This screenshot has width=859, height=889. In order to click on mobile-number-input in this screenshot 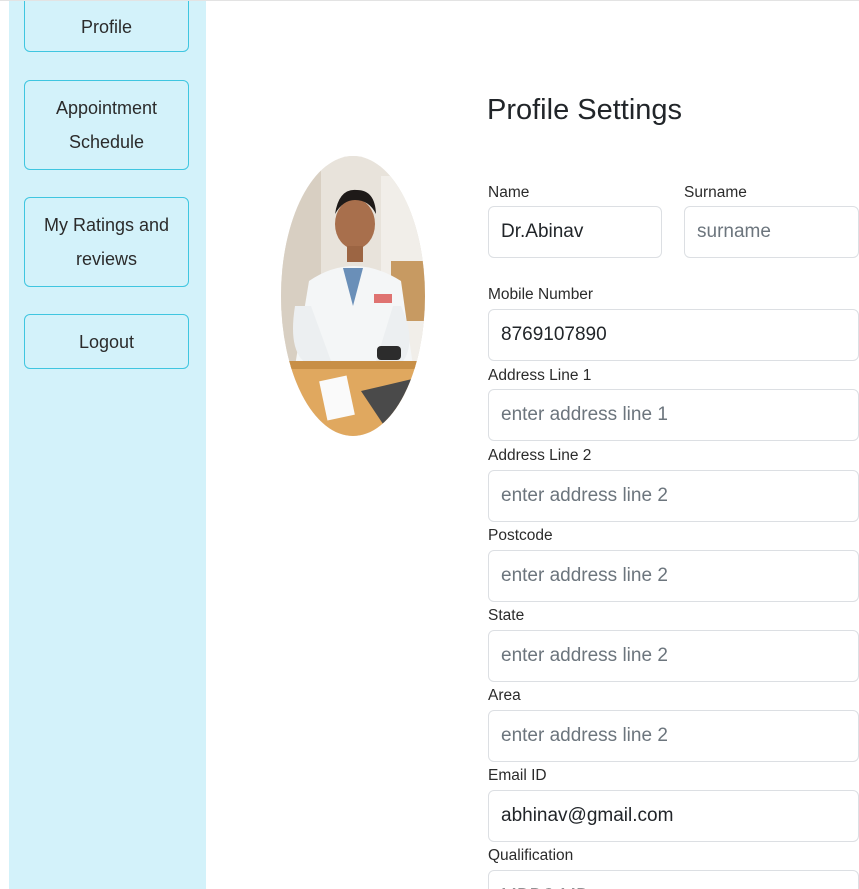, I will do `click(673, 335)`.